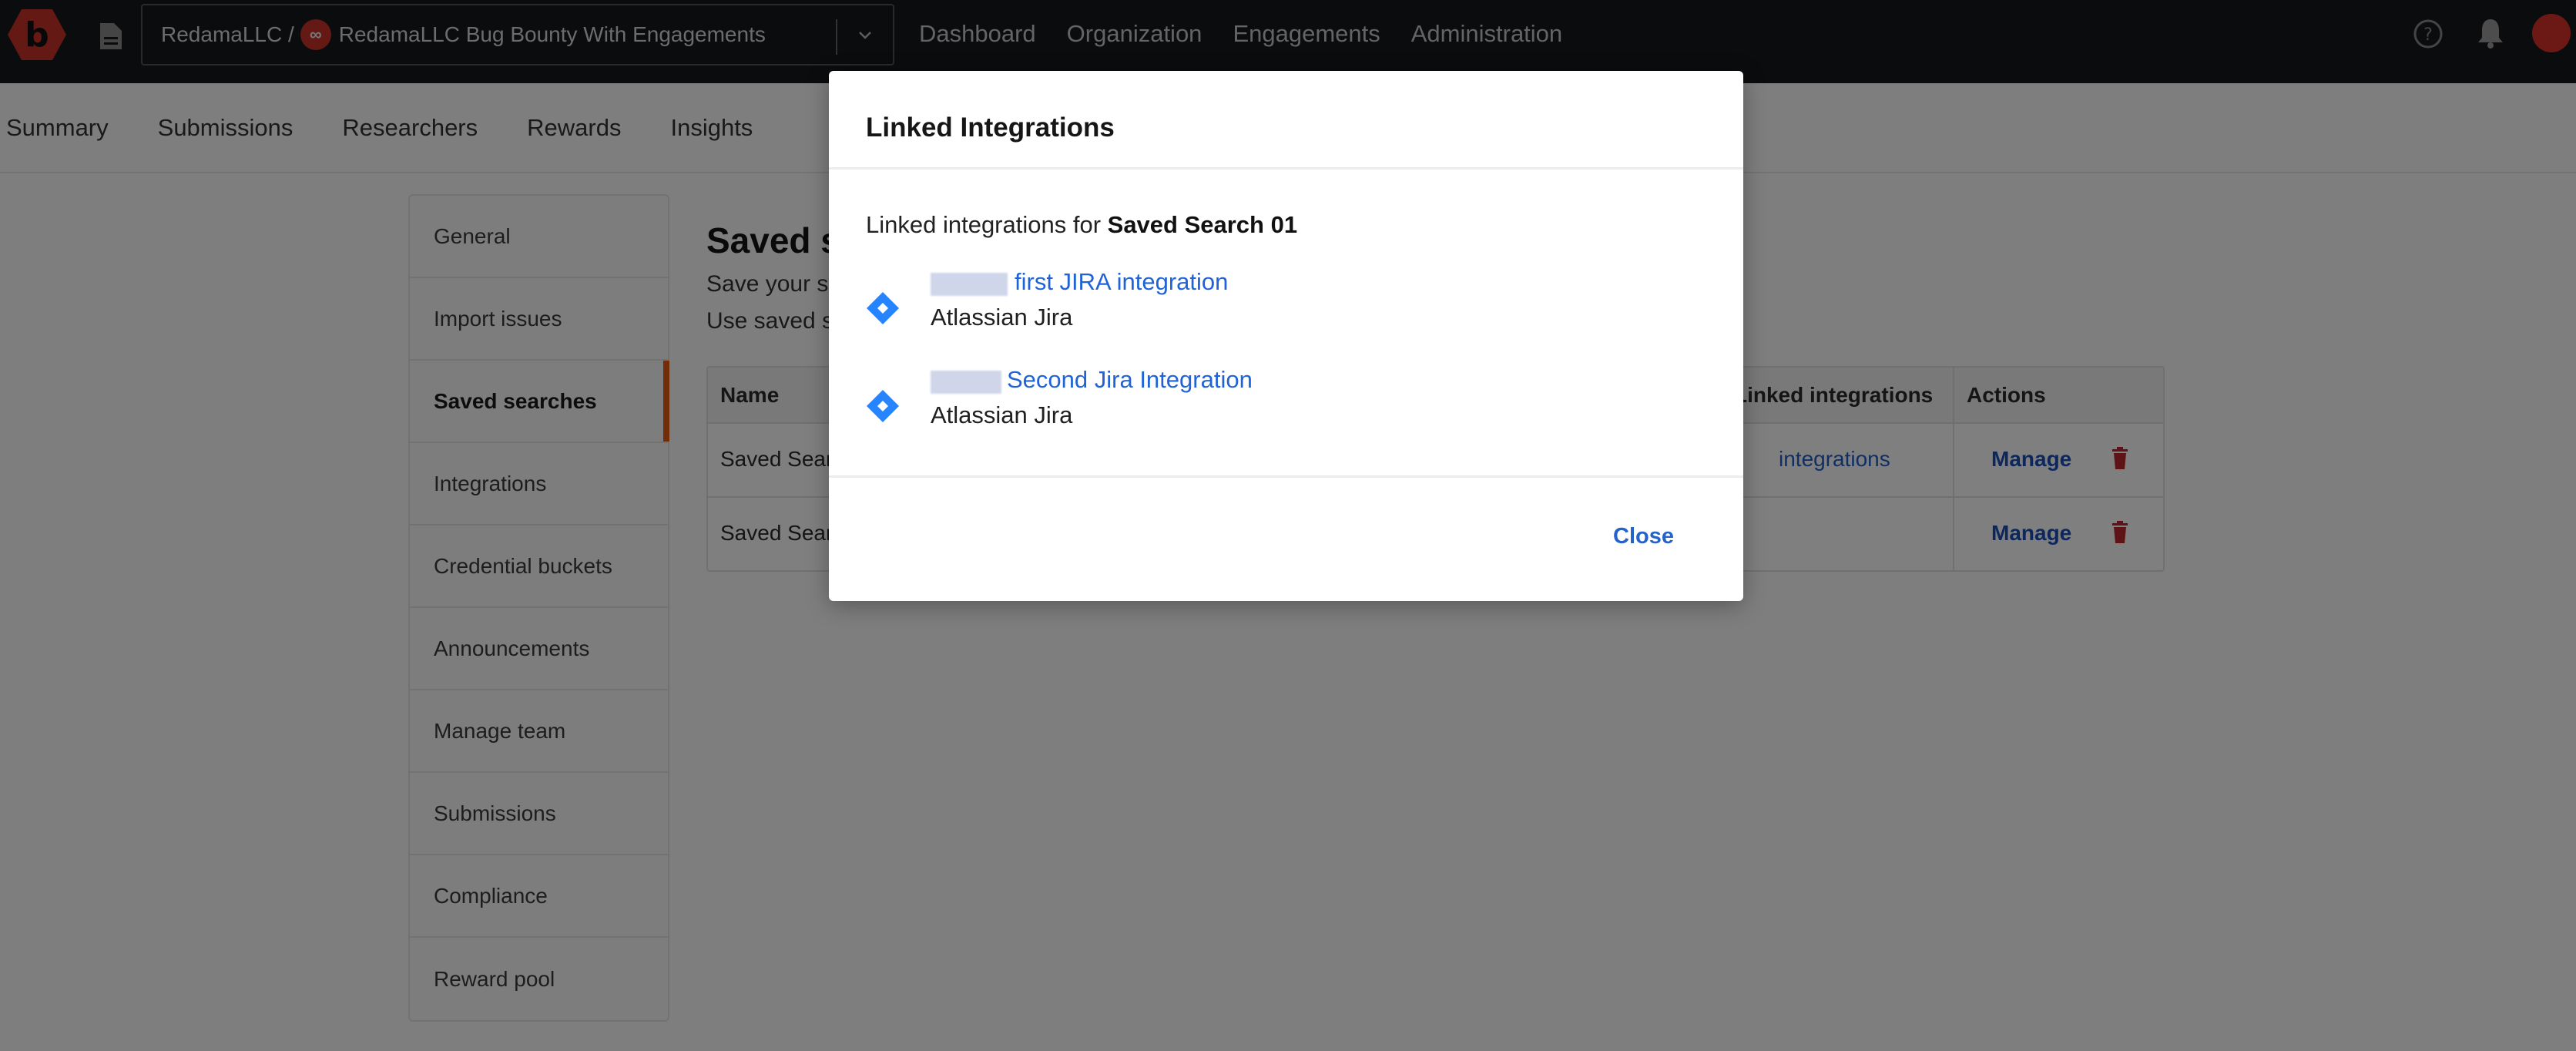 The height and width of the screenshot is (1051, 2576). Describe the element at coordinates (1286, 120) in the screenshot. I see `modal-header: Linked Integrations` at that location.